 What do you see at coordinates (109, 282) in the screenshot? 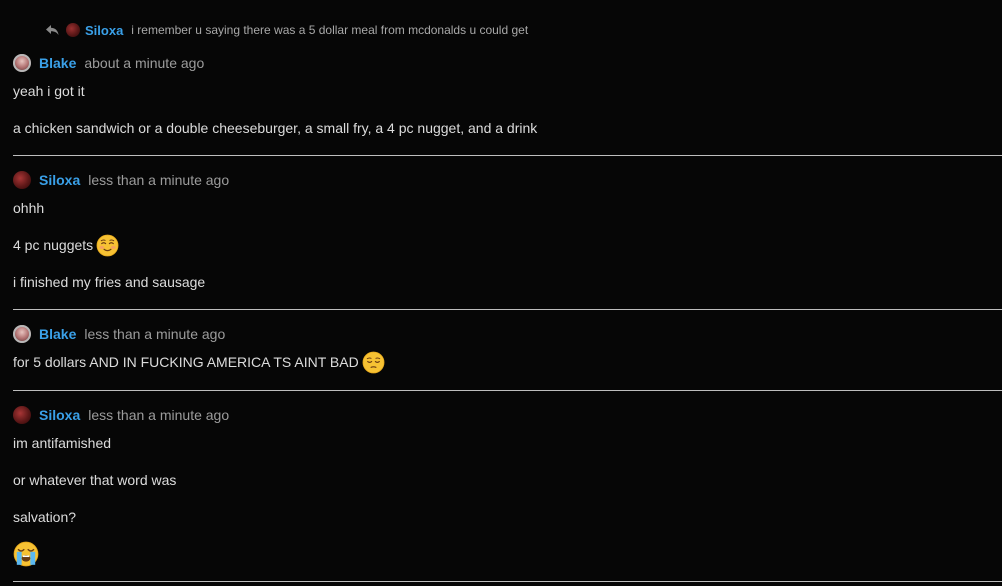
I see `message-text: i finished my fries and sausage` at bounding box center [109, 282].